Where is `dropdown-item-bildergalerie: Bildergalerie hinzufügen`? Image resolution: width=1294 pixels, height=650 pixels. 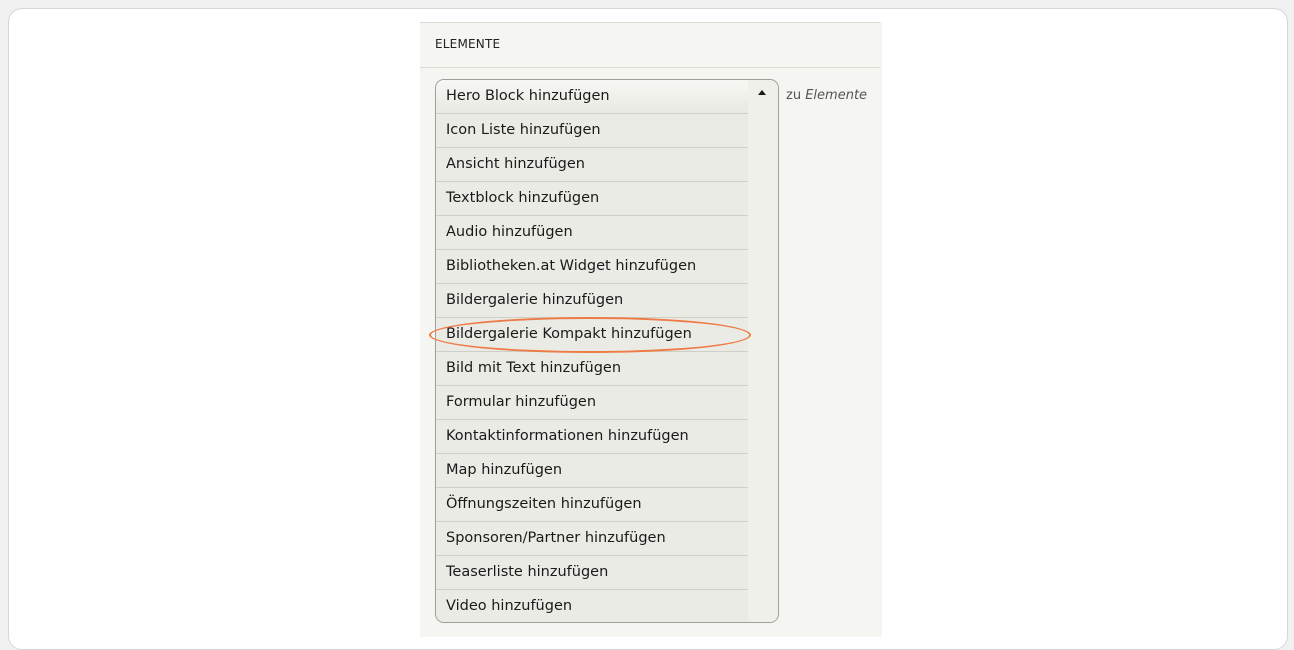 dropdown-item-bildergalerie: Bildergalerie hinzufügen is located at coordinates (592, 301).